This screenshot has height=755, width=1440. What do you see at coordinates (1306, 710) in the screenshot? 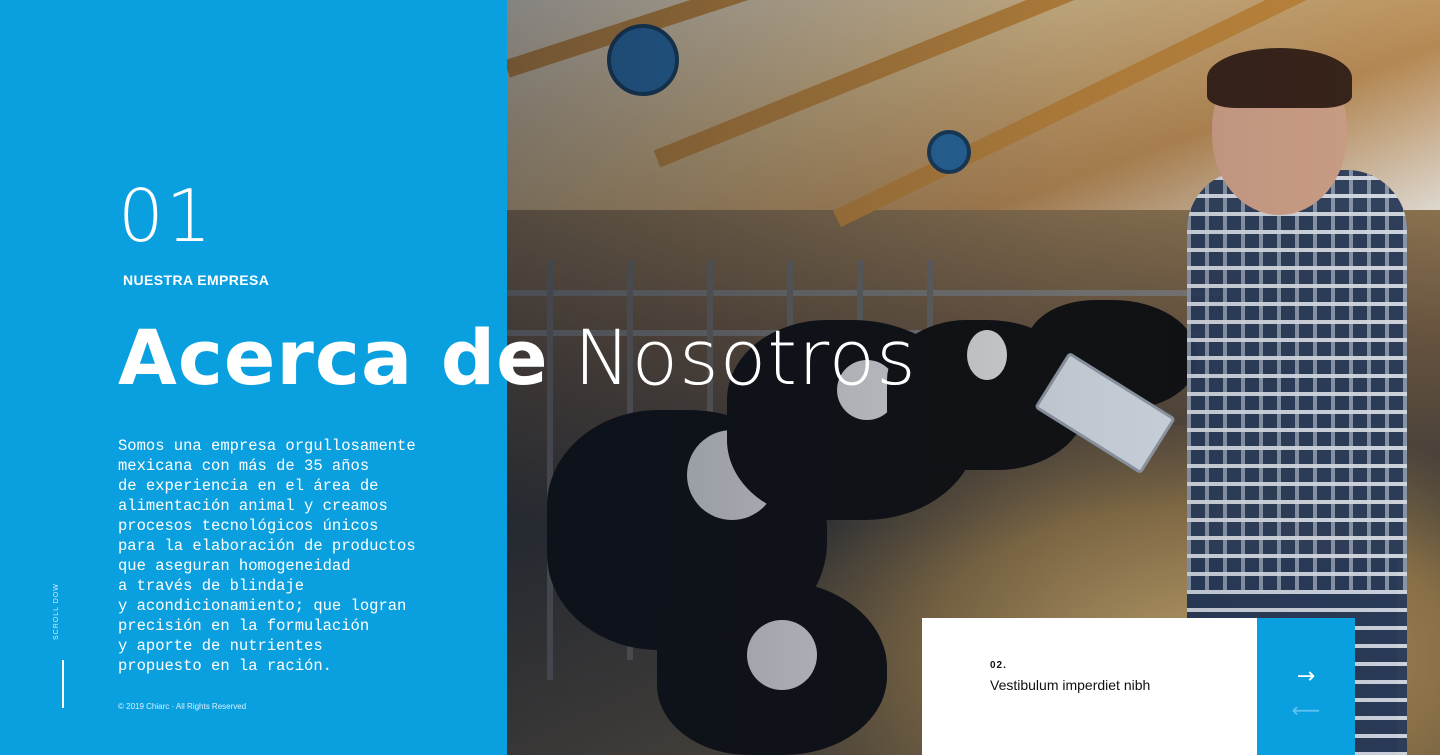
I see `arrow-left-icon: ⟵` at bounding box center [1306, 710].